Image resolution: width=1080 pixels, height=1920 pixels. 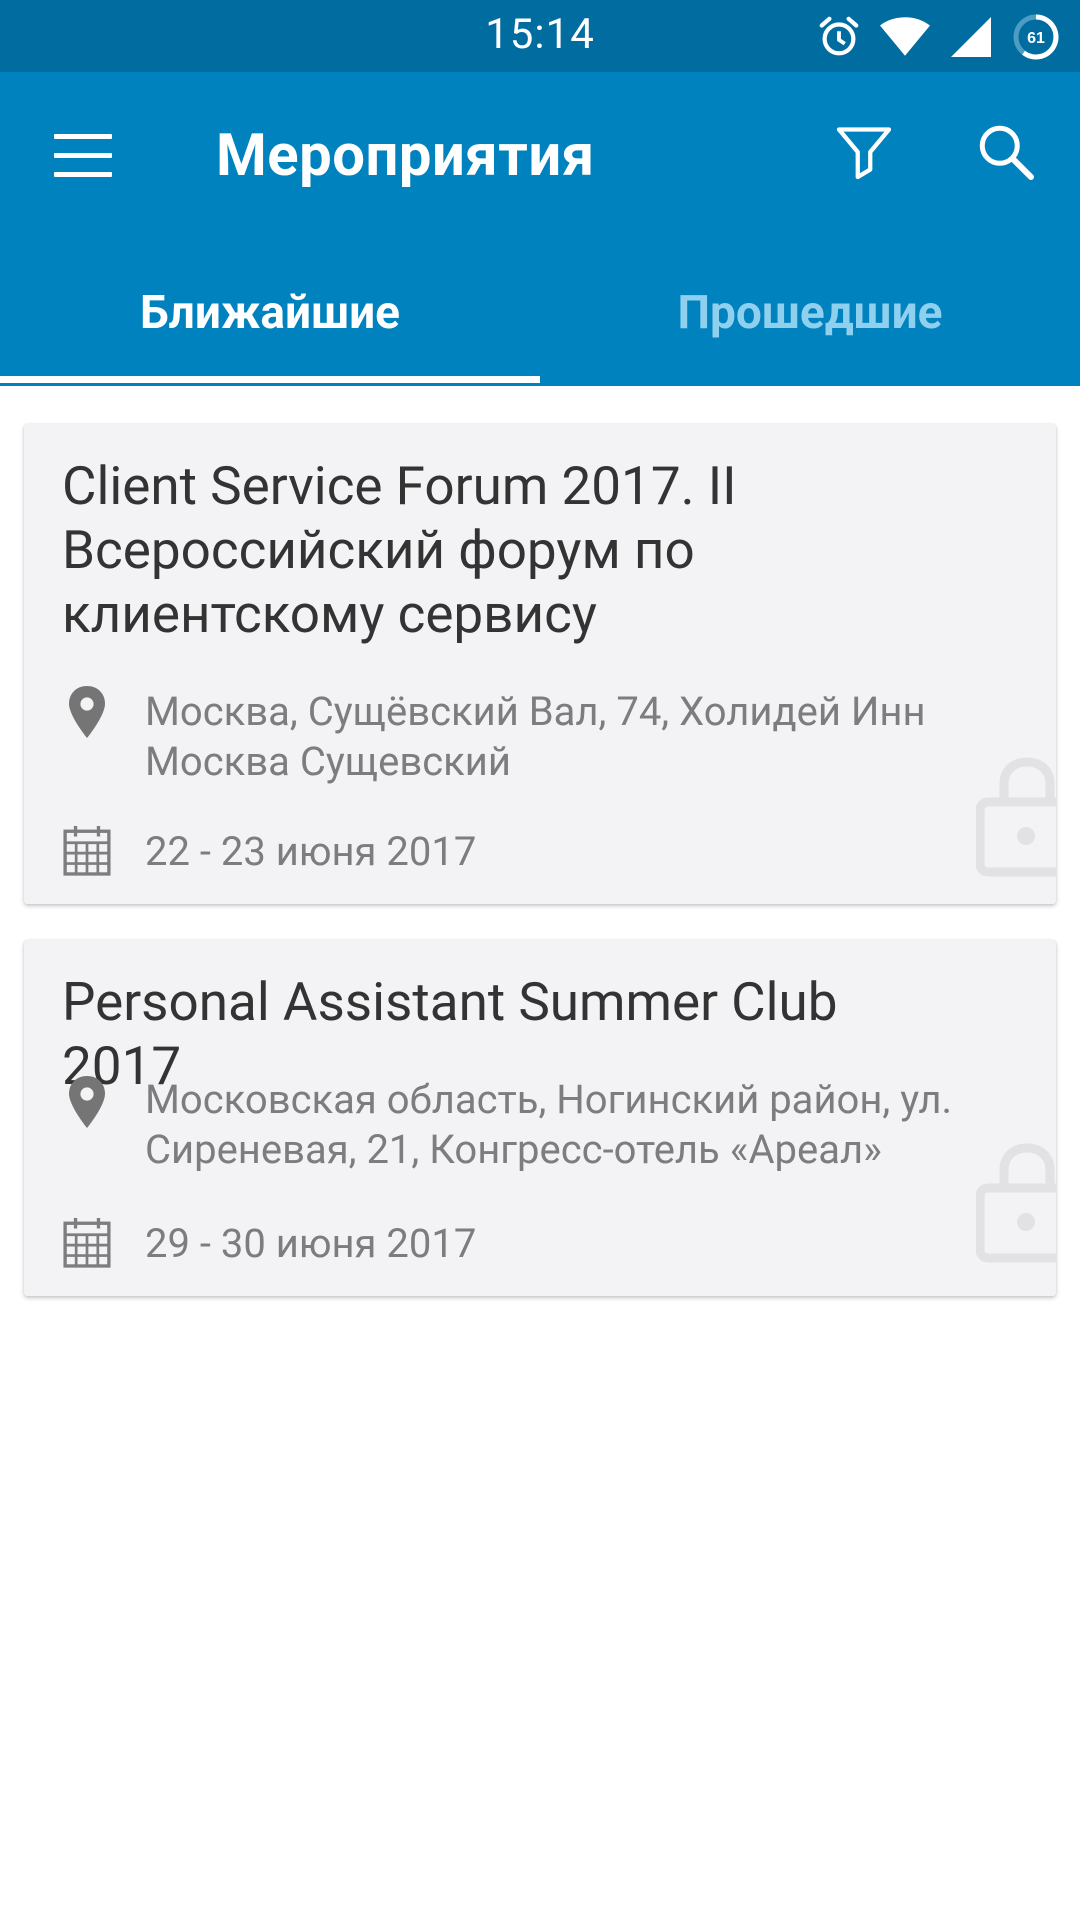 I want to click on tab-past: Прошедшие, so click(x=810, y=336).